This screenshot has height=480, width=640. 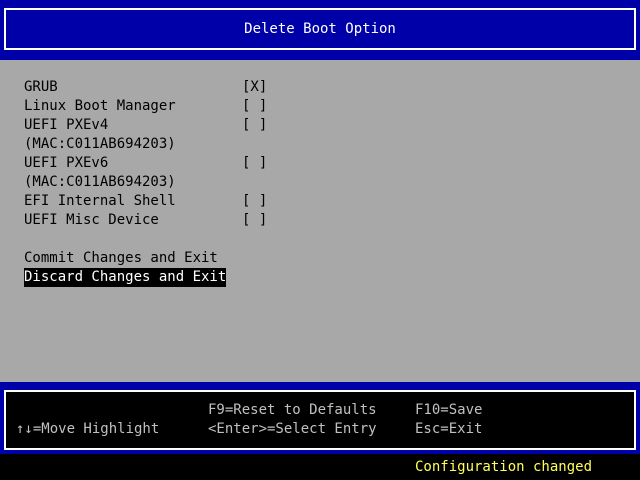 What do you see at coordinates (254, 220) in the screenshot?
I see `checkbox-uefi-misc-device: [ ]` at bounding box center [254, 220].